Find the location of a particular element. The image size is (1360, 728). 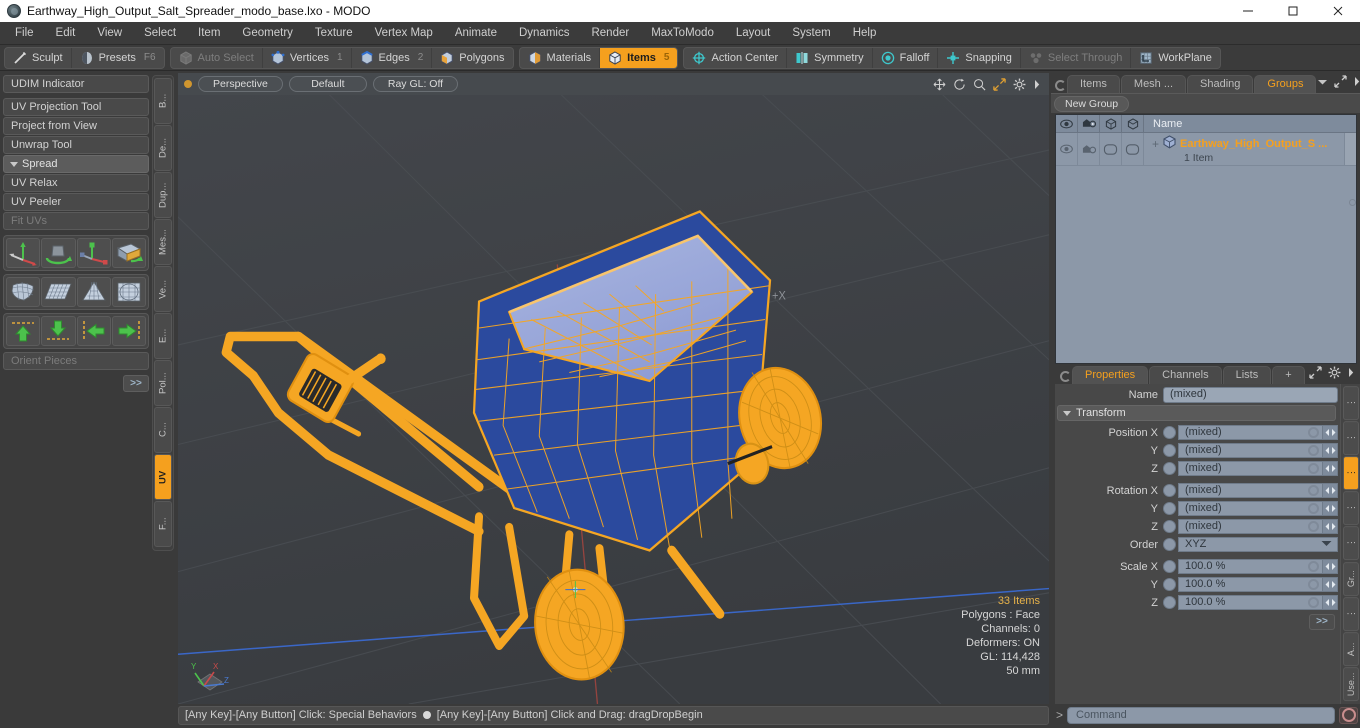

workplane-button: WorkPlane is located at coordinates (1175, 58).